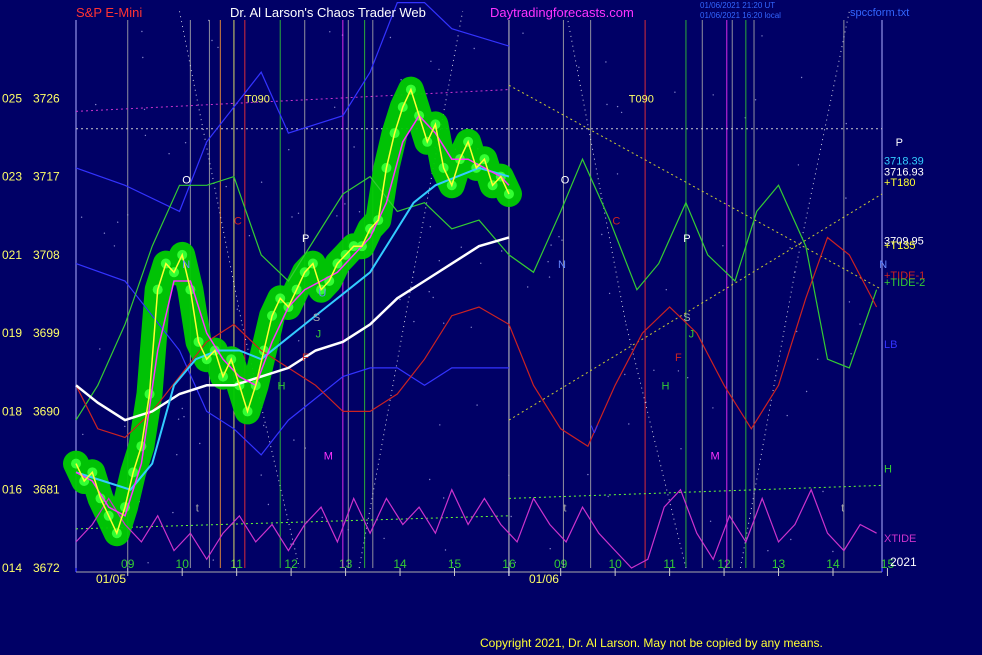  What do you see at coordinates (669, 564) in the screenshot?
I see `x-tick-label: 11` at bounding box center [669, 564].